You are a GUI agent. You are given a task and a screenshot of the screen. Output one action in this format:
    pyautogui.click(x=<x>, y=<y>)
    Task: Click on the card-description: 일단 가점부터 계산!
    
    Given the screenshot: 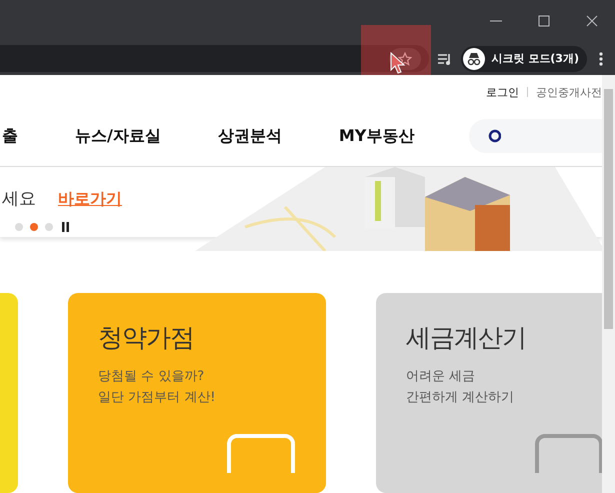 What is the action you would take?
    pyautogui.click(x=157, y=398)
    